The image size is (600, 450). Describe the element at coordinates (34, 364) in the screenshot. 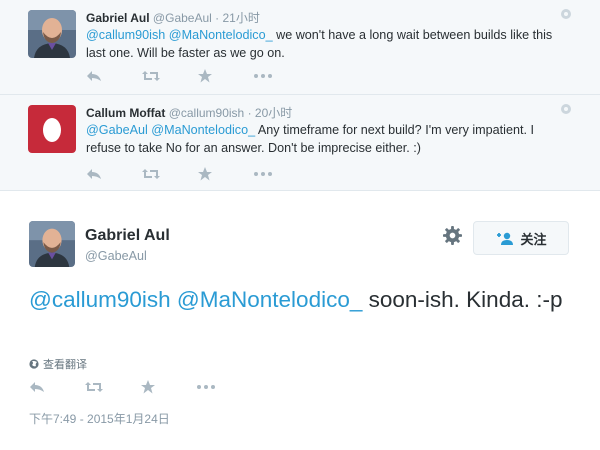

I see `globe-icon` at that location.